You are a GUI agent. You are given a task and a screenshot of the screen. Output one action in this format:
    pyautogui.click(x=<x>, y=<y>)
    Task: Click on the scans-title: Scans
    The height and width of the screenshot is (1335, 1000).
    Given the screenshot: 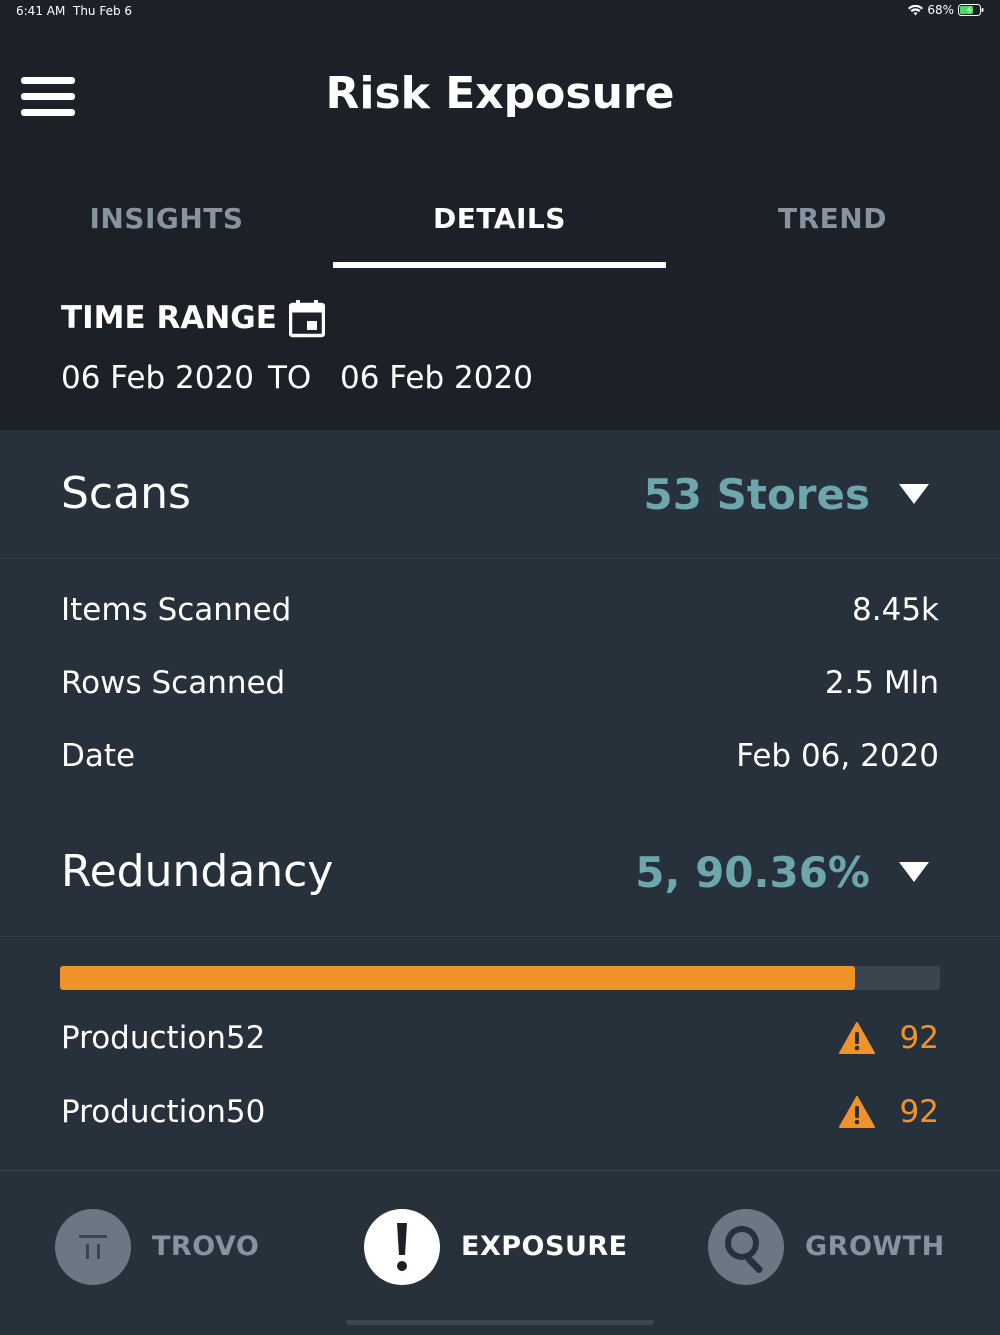 What is the action you would take?
    pyautogui.click(x=126, y=493)
    